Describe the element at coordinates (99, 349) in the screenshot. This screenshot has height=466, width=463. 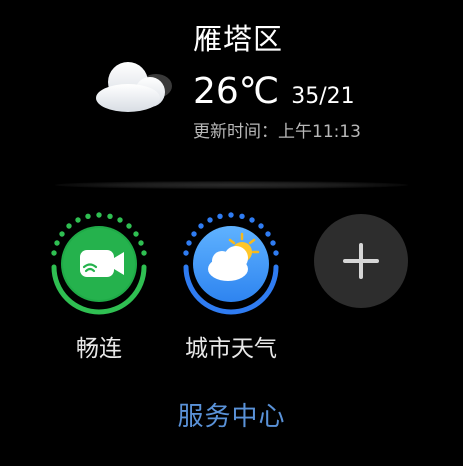
I see `app-label-changlian: 畅连` at that location.